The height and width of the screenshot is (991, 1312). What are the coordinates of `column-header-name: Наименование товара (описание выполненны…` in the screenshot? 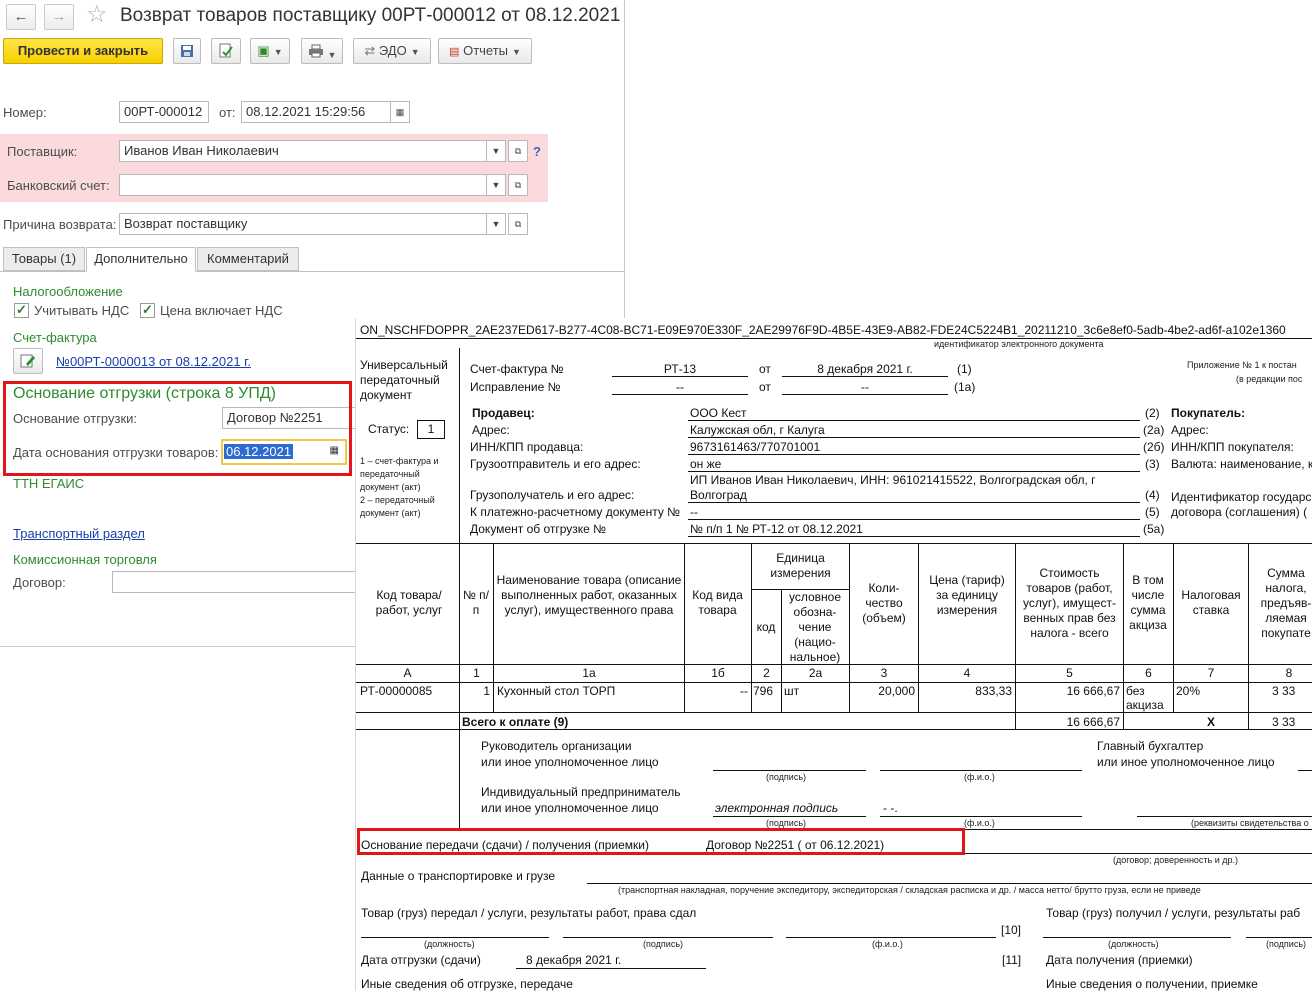 It's located at (589, 595).